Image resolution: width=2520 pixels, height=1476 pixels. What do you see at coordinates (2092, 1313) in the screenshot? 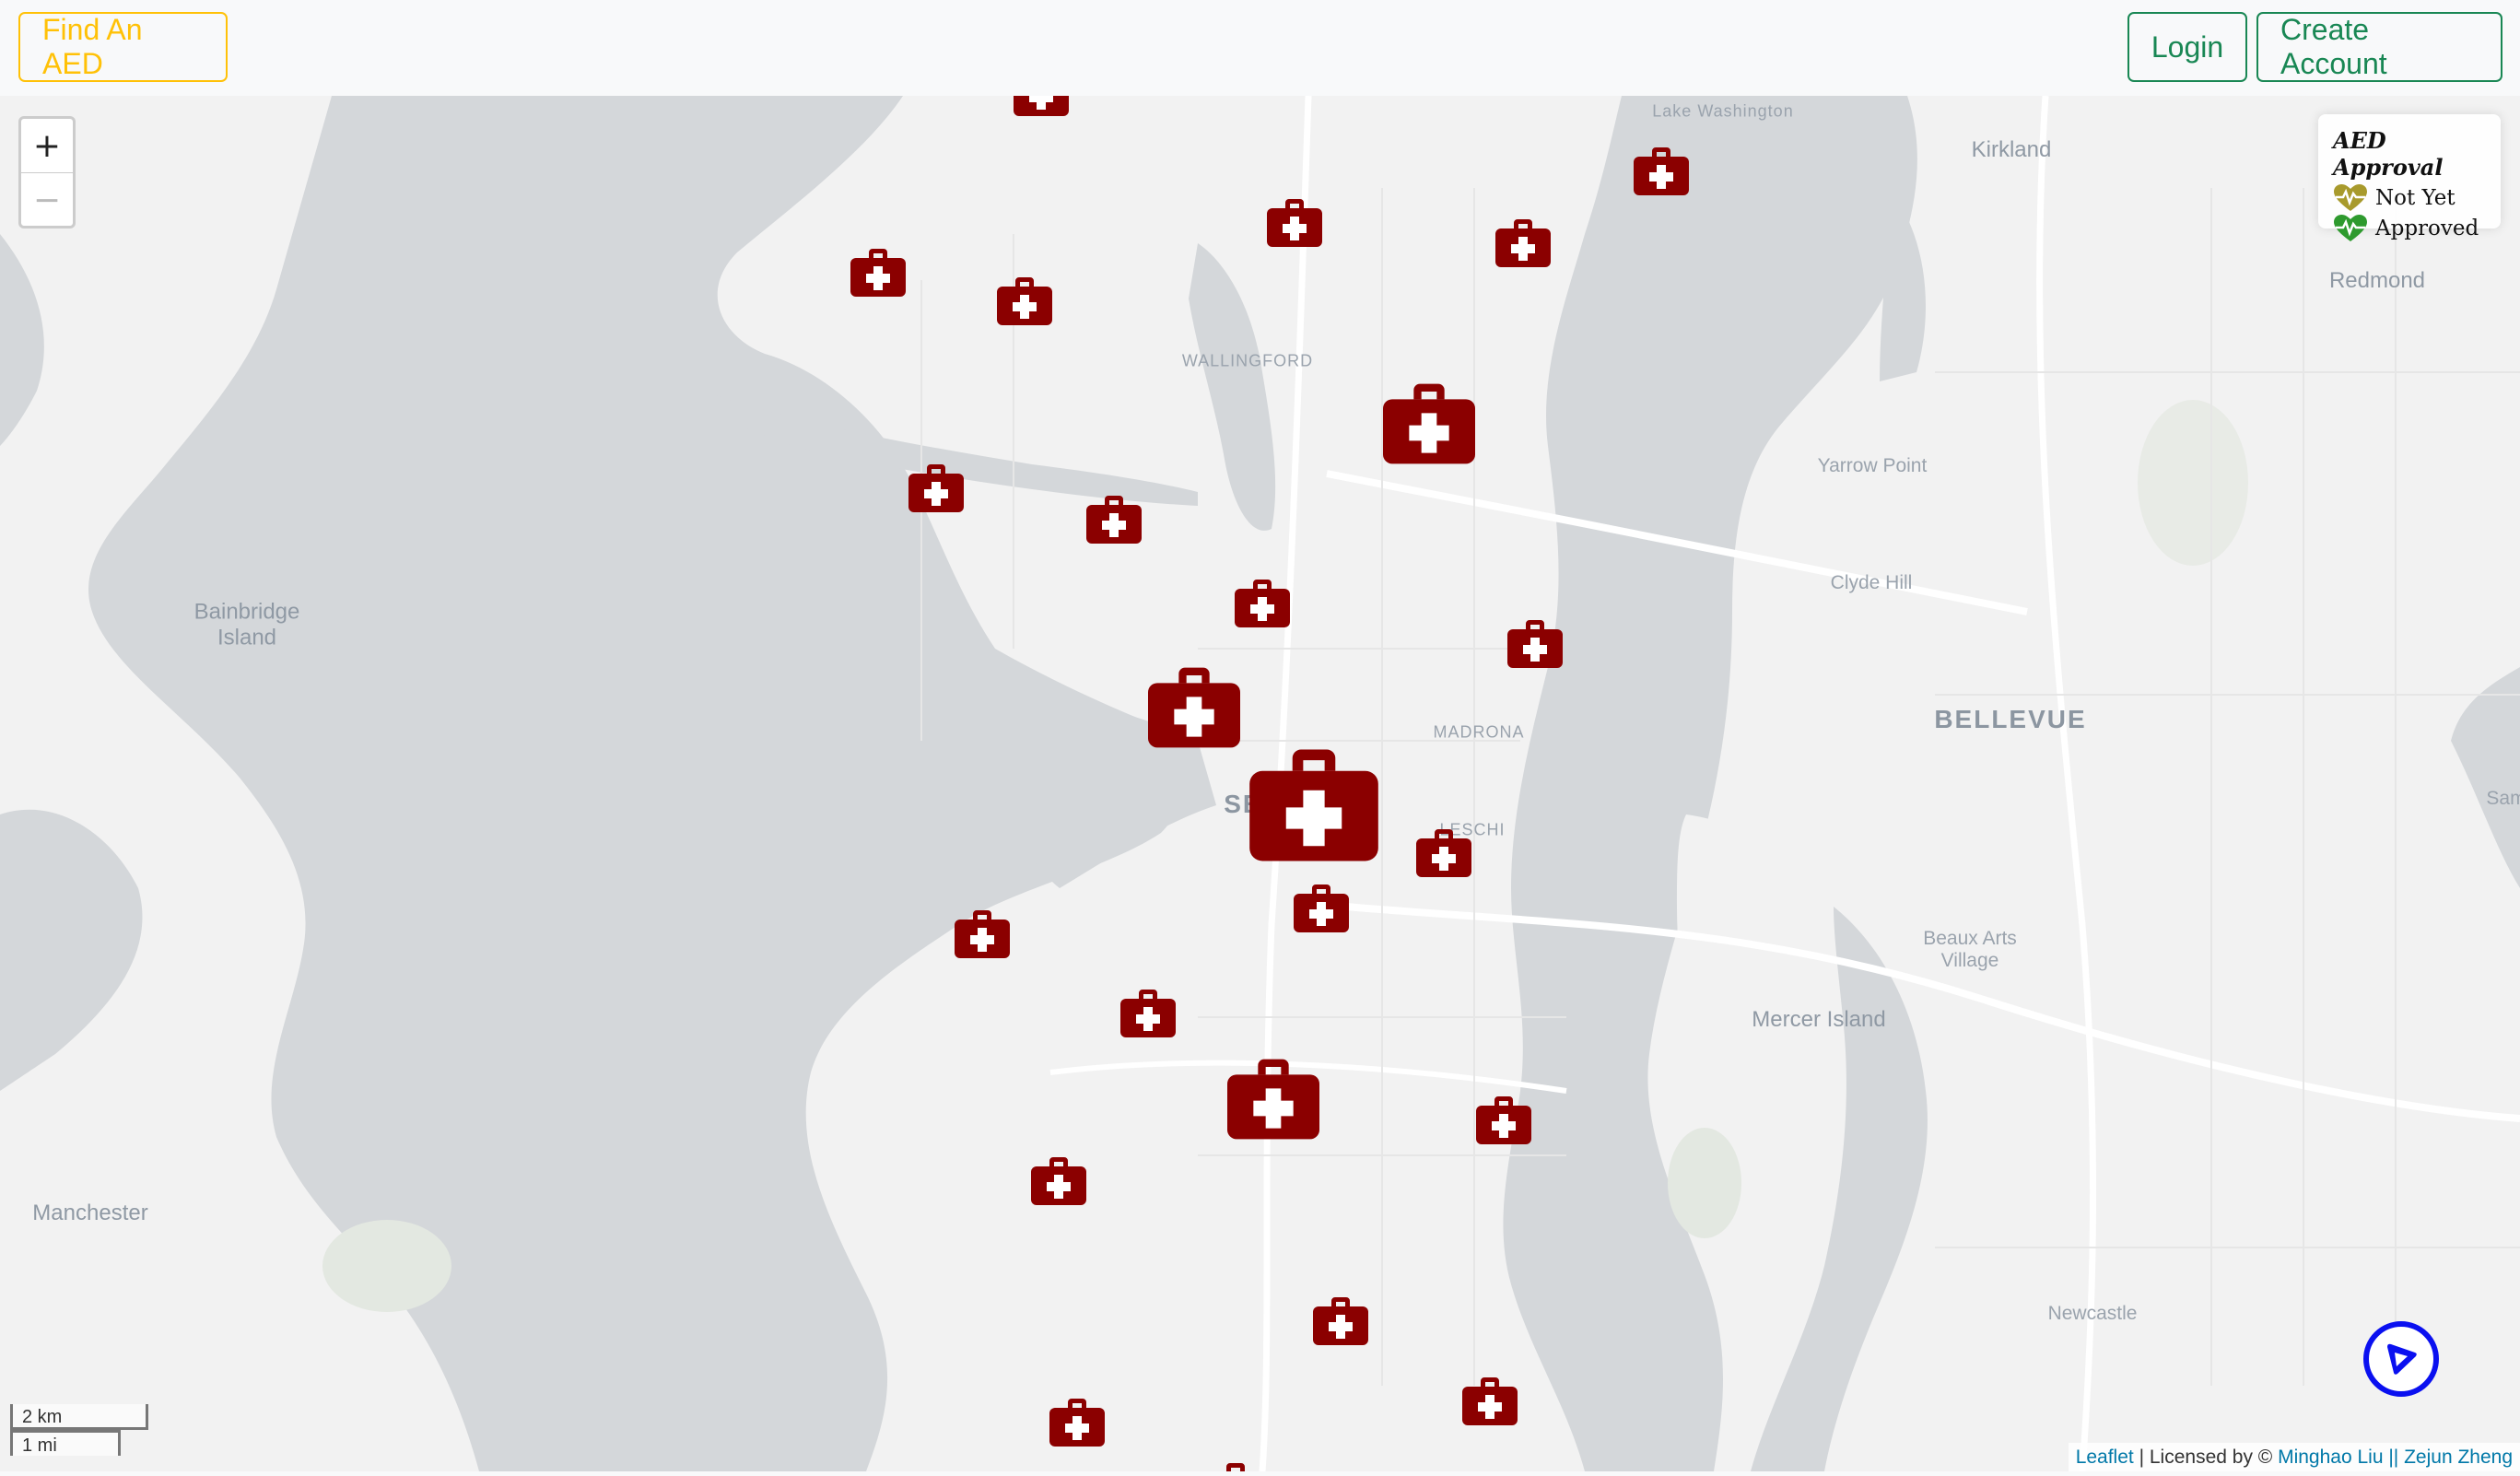
I see `place-label: Newcastle` at bounding box center [2092, 1313].